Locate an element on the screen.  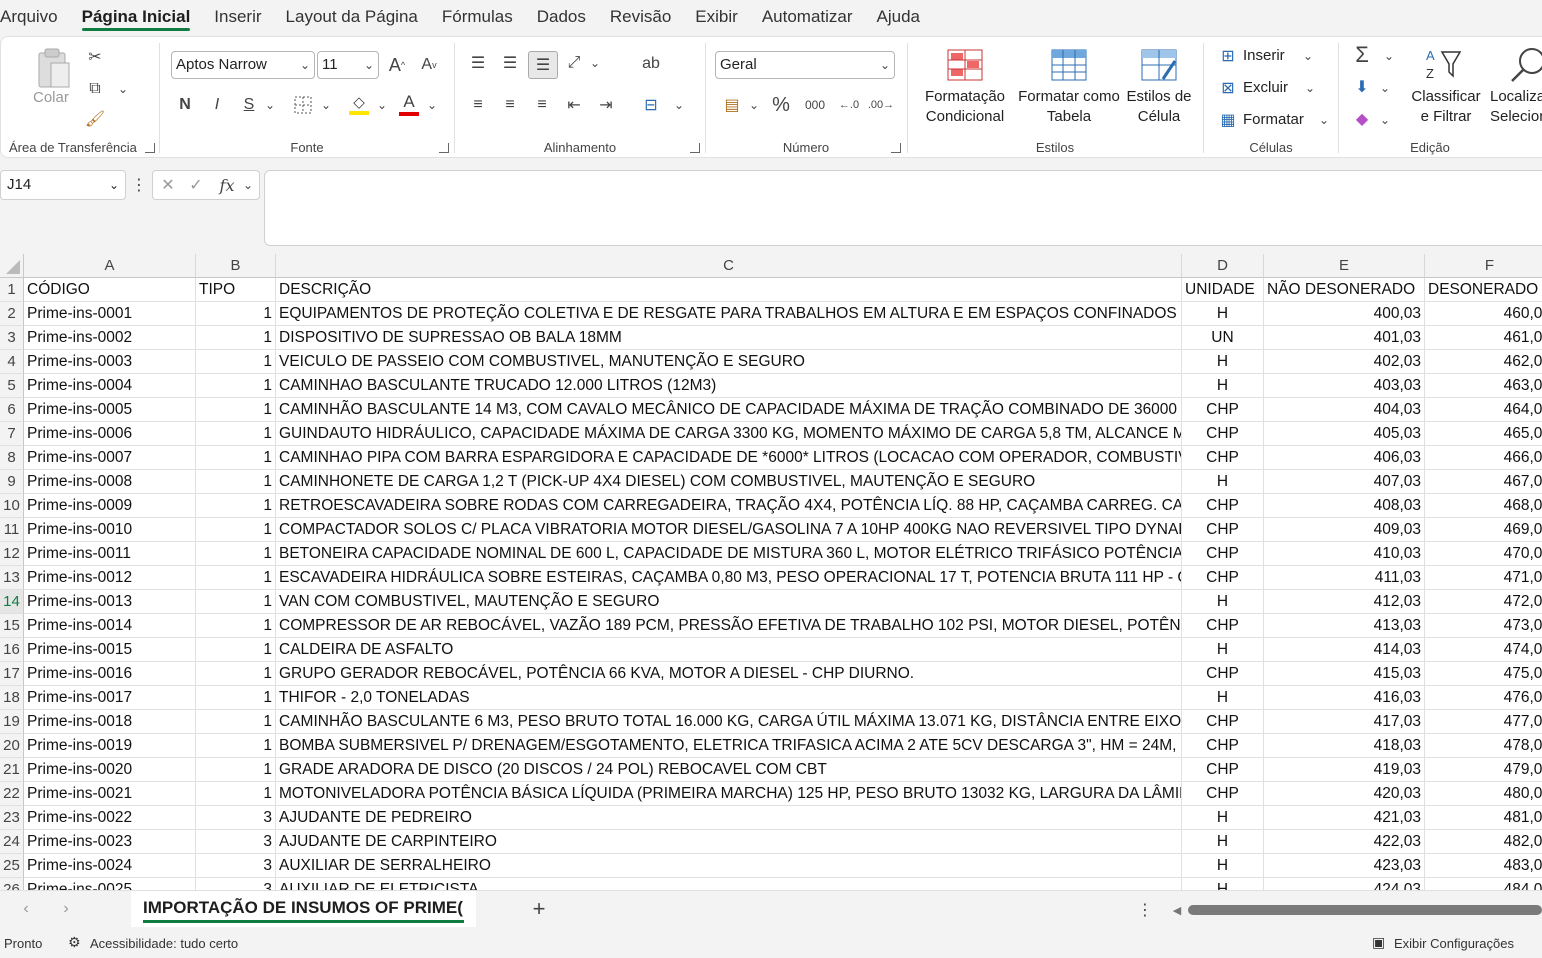
row-header: 6 is located at coordinates (12, 410).